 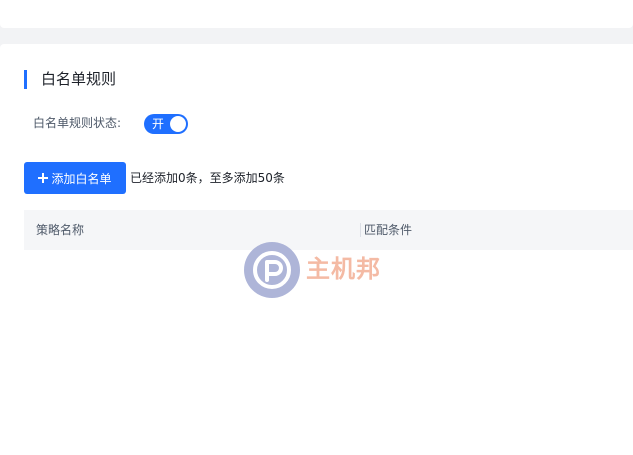 What do you see at coordinates (77, 123) in the screenshot?
I see `whitelist-status-label: 白名单规则状态:` at bounding box center [77, 123].